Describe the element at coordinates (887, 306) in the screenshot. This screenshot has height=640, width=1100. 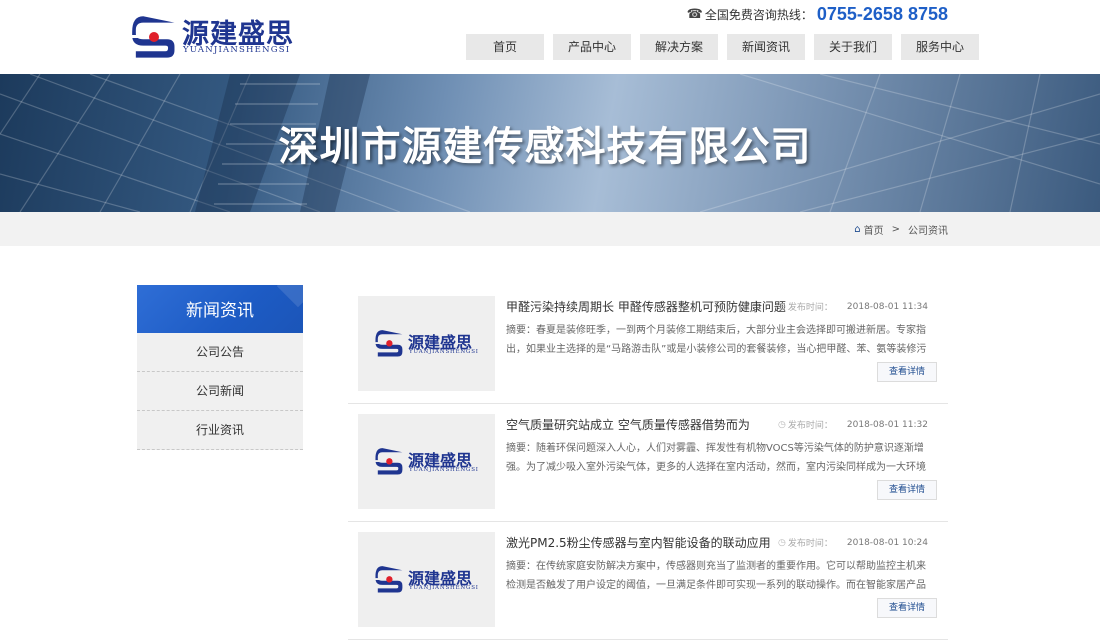
I see `date-value: 2018-08-01 11:34` at that location.